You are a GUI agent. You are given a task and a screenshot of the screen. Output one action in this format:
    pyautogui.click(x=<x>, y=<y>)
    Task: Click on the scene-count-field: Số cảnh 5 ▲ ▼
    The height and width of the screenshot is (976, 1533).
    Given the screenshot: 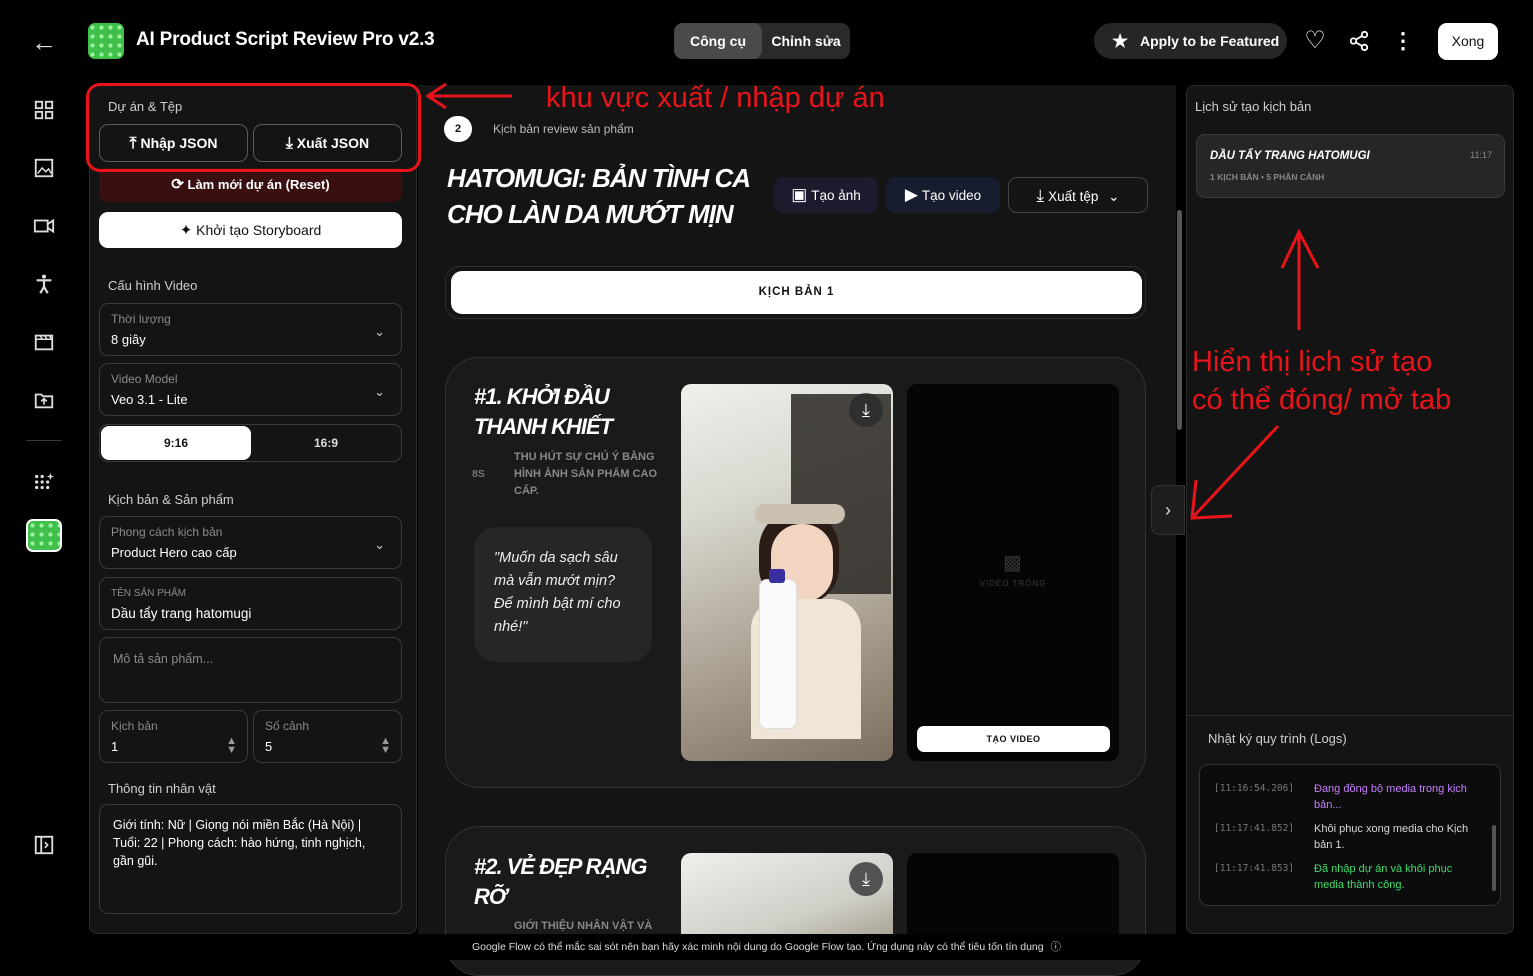 What is the action you would take?
    pyautogui.click(x=327, y=736)
    